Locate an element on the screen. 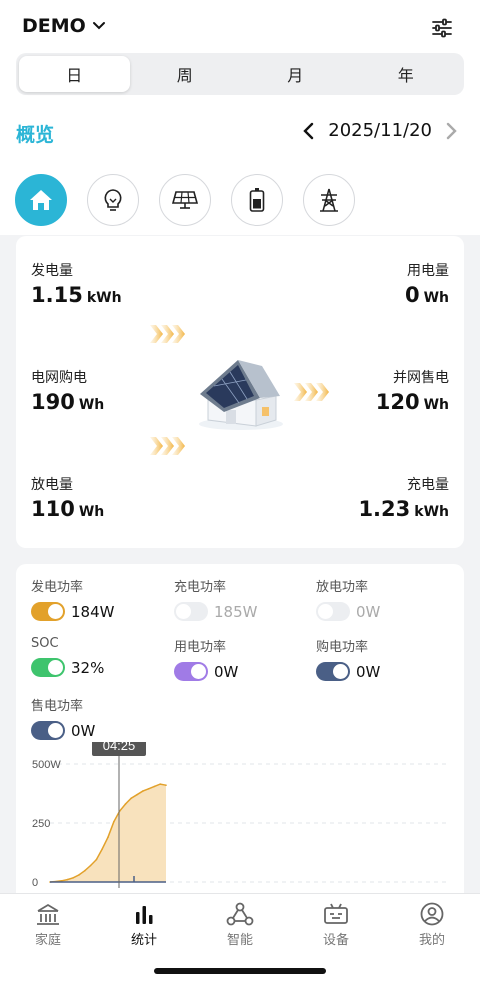 The image size is (480, 986). discharge-value: 110 is located at coordinates (53, 509).